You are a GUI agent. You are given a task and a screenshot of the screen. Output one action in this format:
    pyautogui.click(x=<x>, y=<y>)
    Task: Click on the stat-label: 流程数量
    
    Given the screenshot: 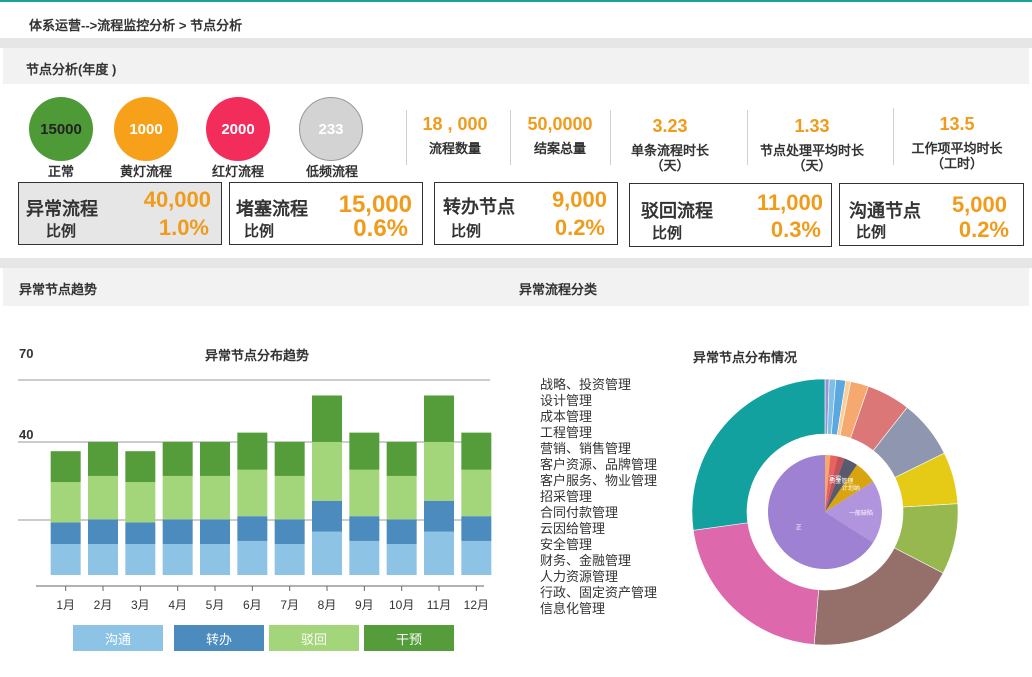 What is the action you would take?
    pyautogui.click(x=454, y=148)
    